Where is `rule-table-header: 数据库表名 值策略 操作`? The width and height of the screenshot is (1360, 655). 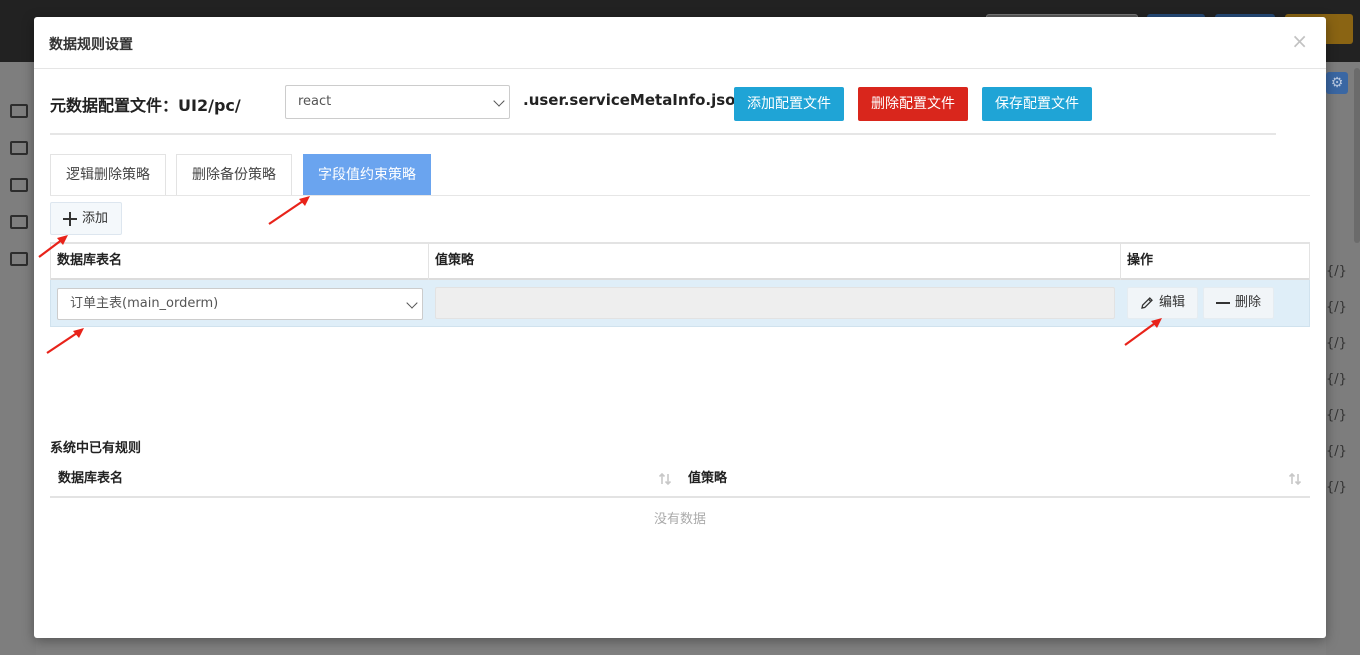
rule-table-header: 数据库表名 值策略 操作 is located at coordinates (680, 261).